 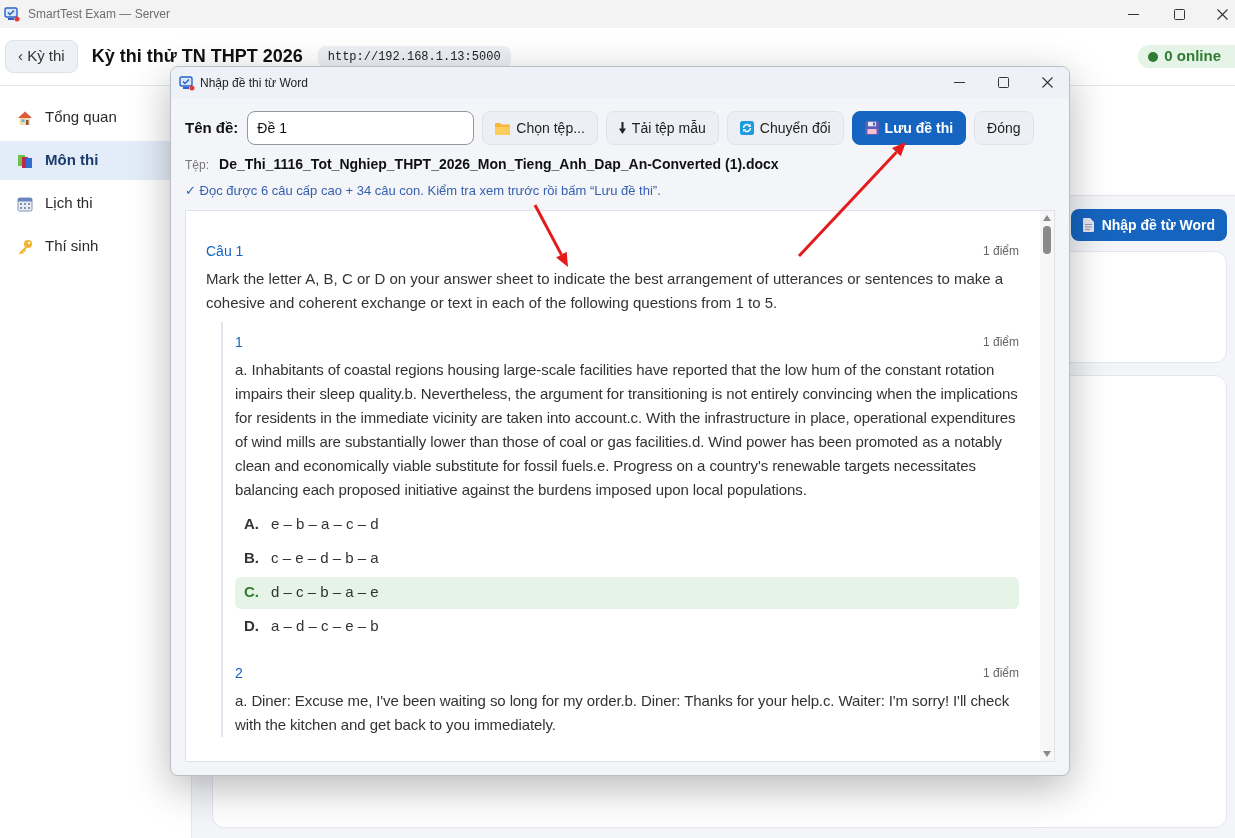 I want to click on back-button: ‹ Kỳ thi, so click(x=41, y=56).